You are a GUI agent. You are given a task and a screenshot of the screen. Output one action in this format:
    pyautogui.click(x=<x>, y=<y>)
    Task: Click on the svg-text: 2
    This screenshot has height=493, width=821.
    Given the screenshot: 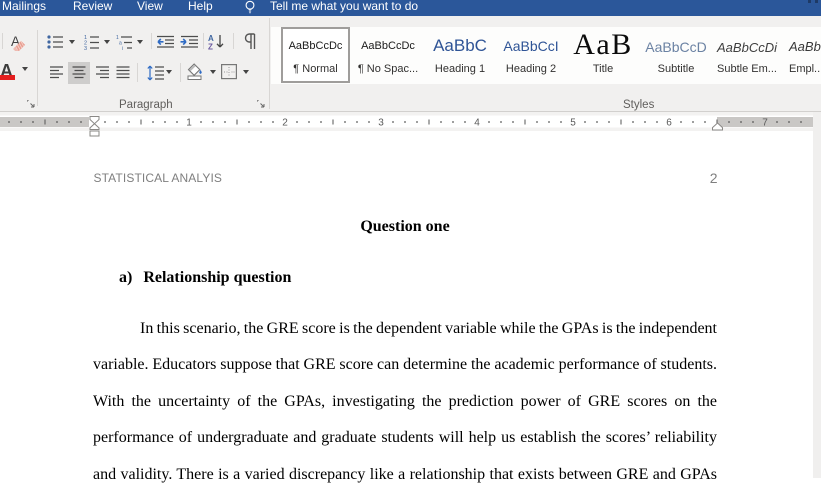 What is the action you would take?
    pyautogui.click(x=285, y=123)
    